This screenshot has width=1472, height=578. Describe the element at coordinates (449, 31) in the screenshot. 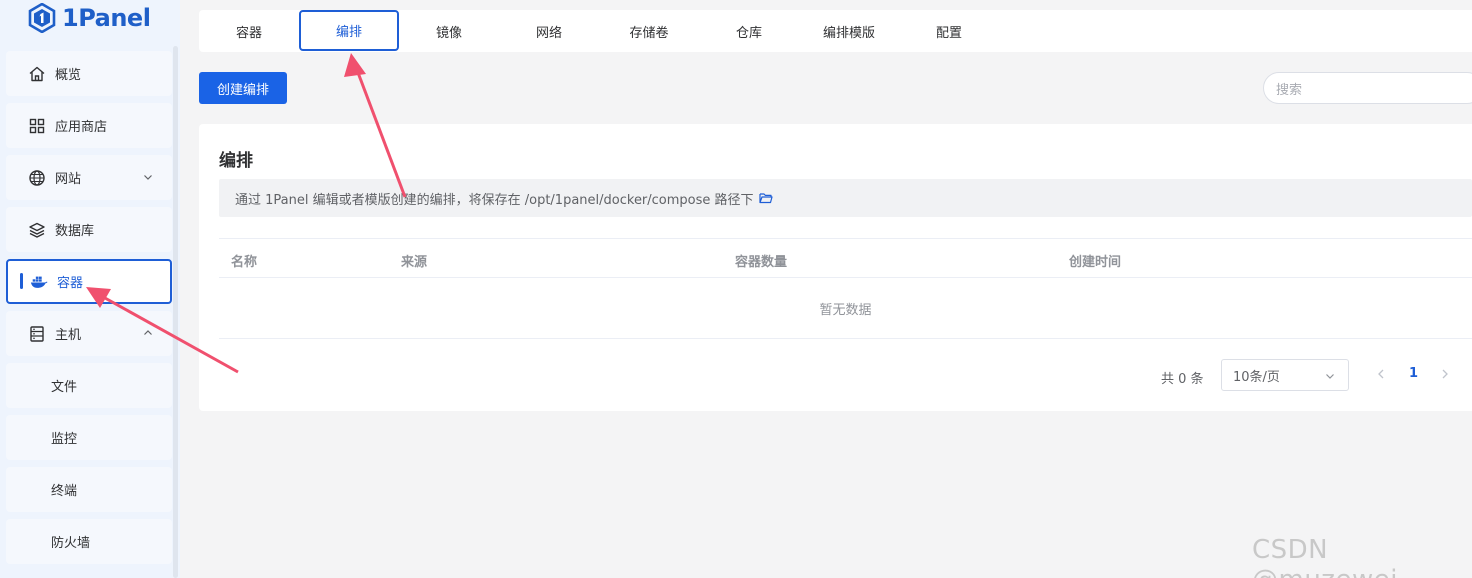

I see `tab-images: 镜像` at that location.